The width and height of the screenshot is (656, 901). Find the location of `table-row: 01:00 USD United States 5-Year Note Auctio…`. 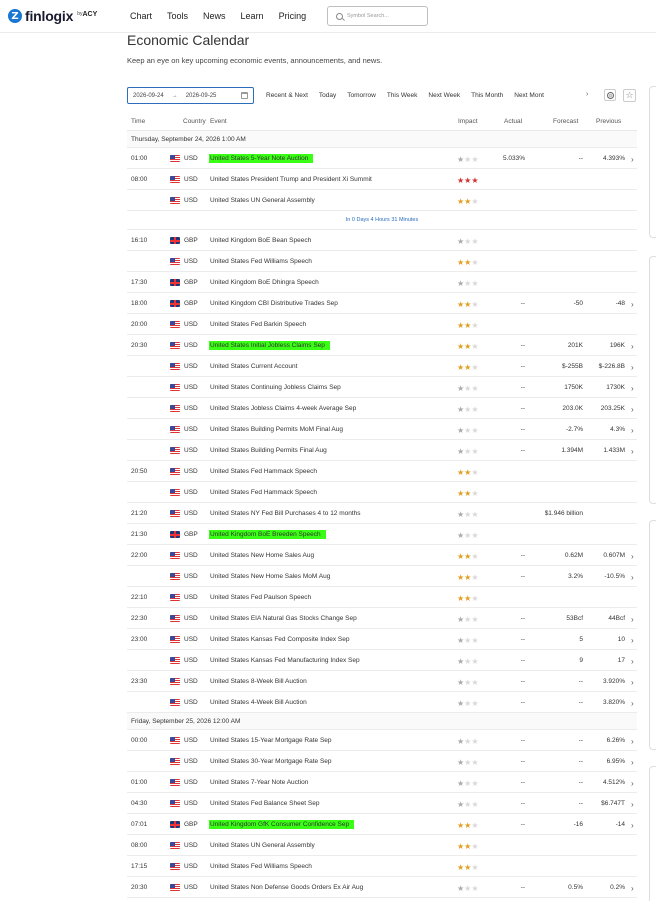

table-row: 01:00 USD United States 5-Year Note Auctio… is located at coordinates (382, 158).